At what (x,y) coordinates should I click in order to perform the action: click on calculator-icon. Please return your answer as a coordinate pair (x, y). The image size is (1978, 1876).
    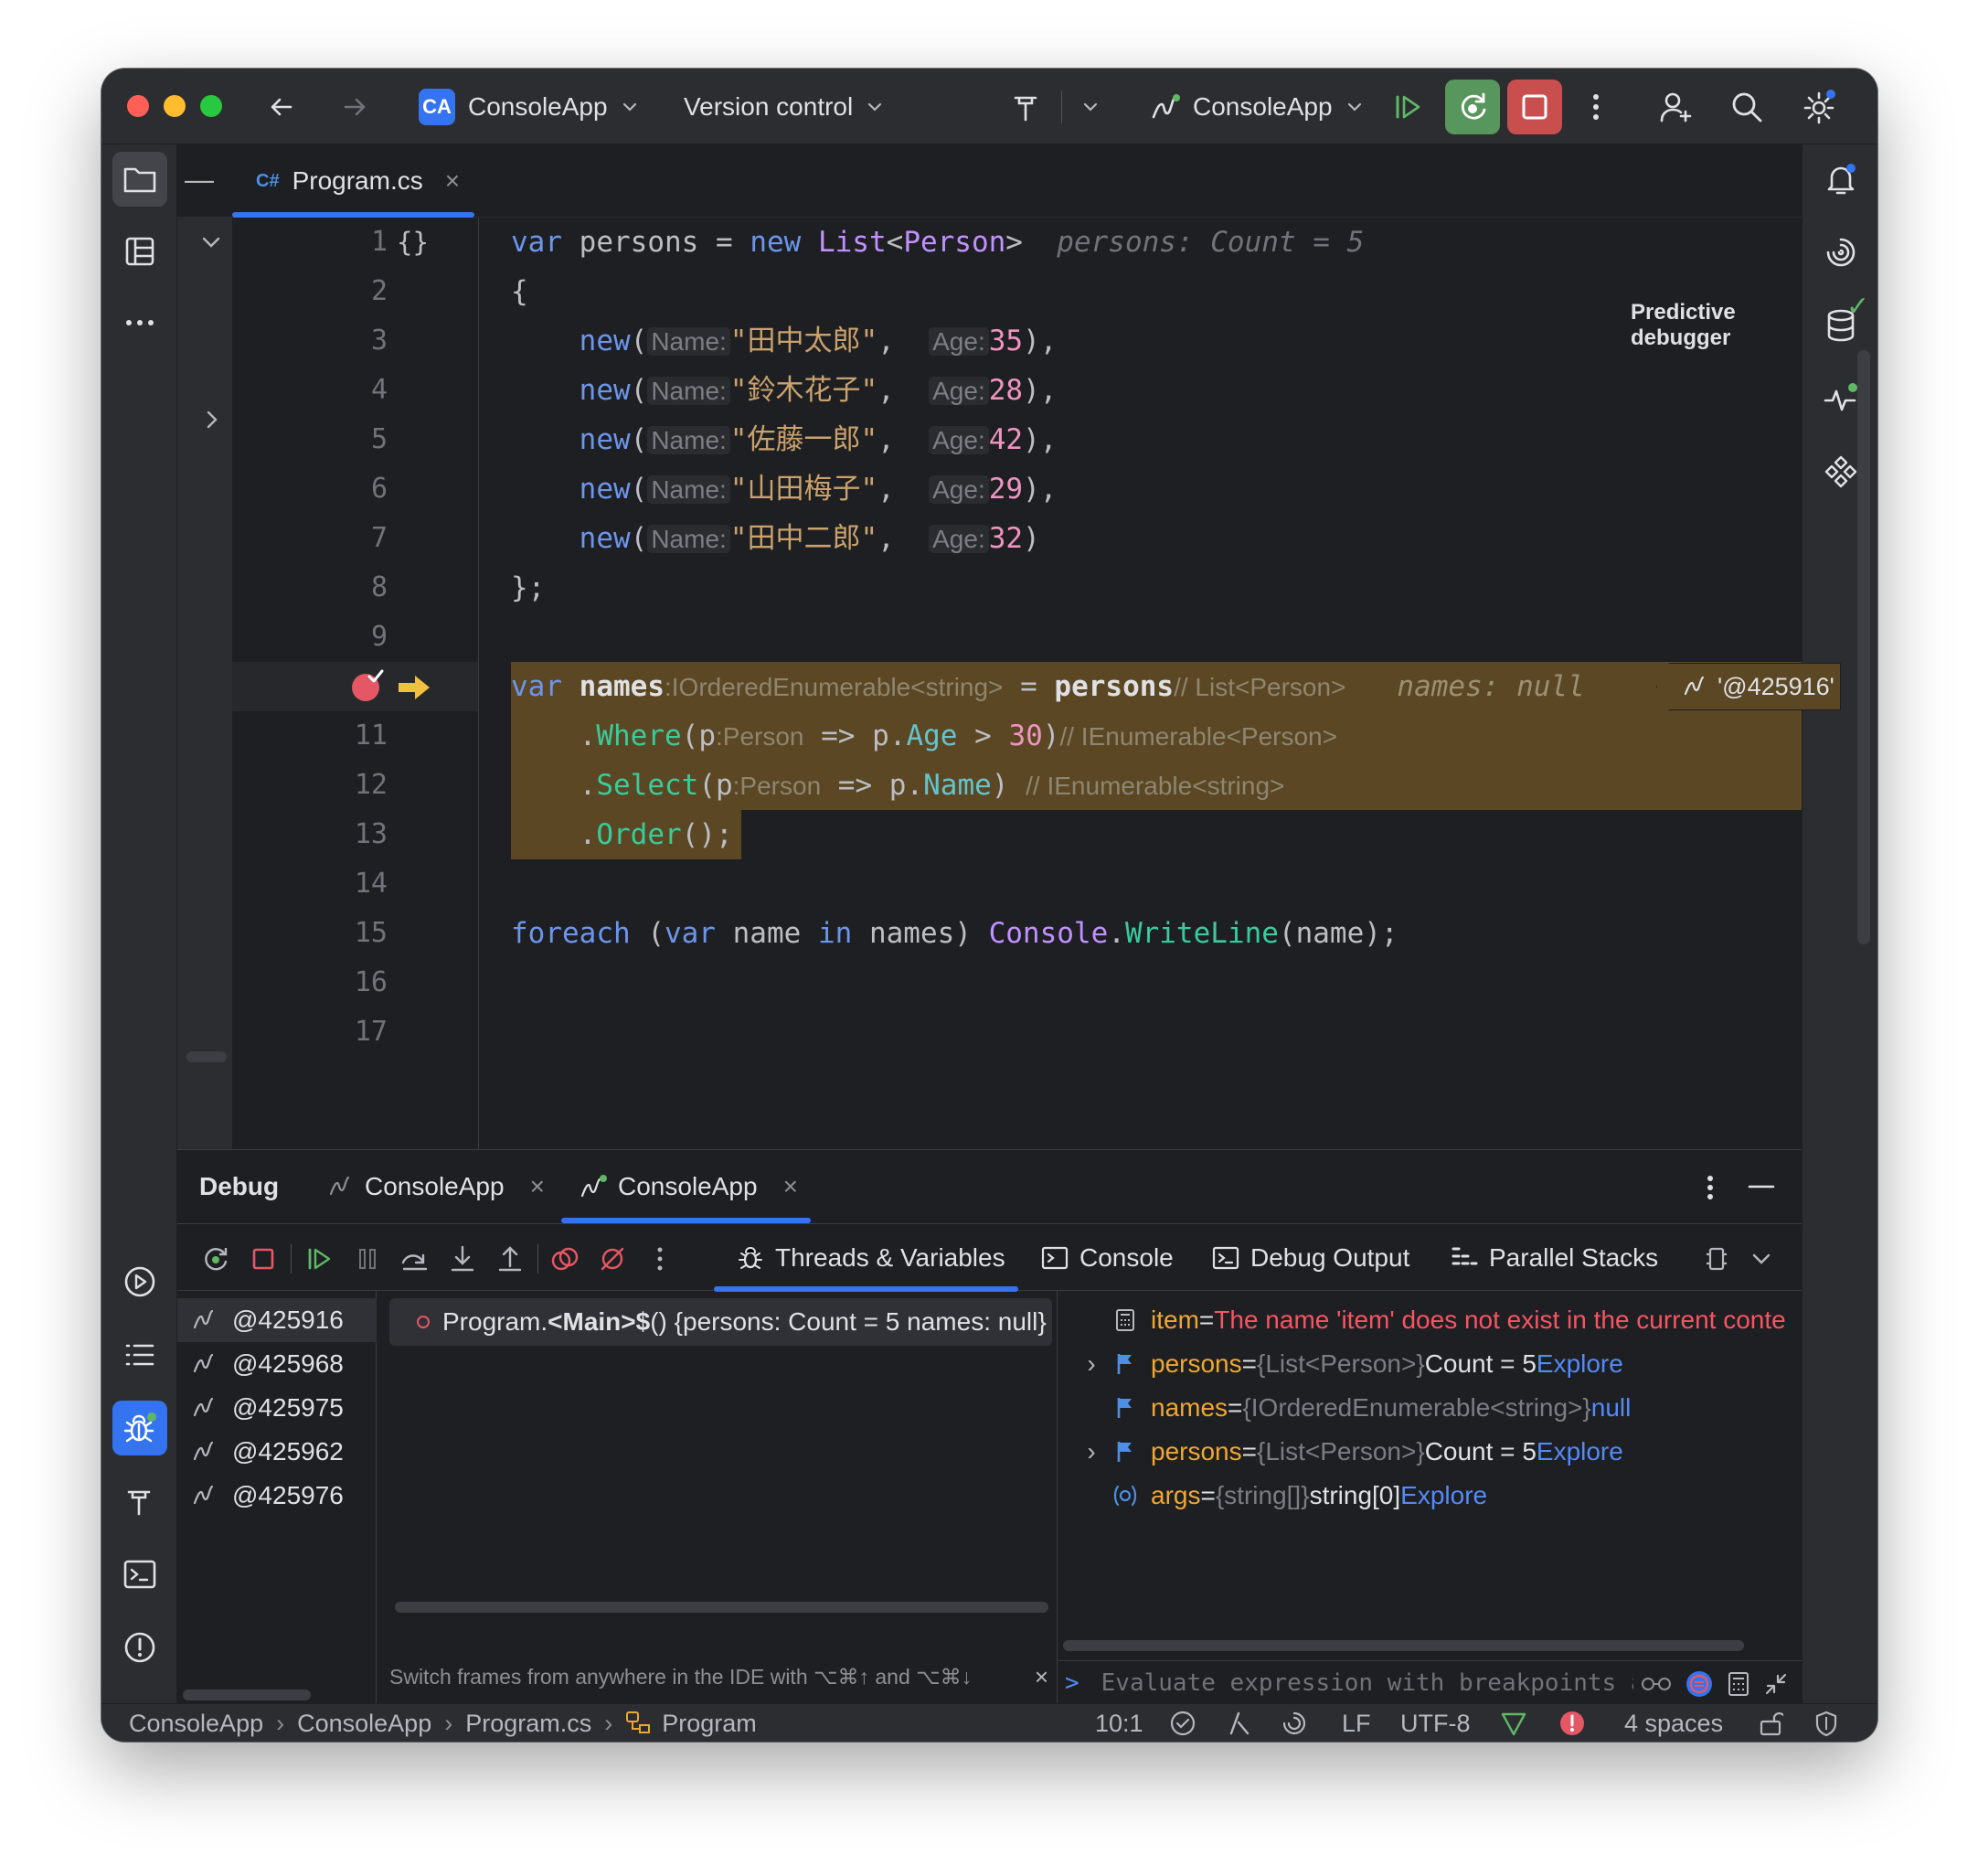
    Looking at the image, I should click on (1738, 1684).